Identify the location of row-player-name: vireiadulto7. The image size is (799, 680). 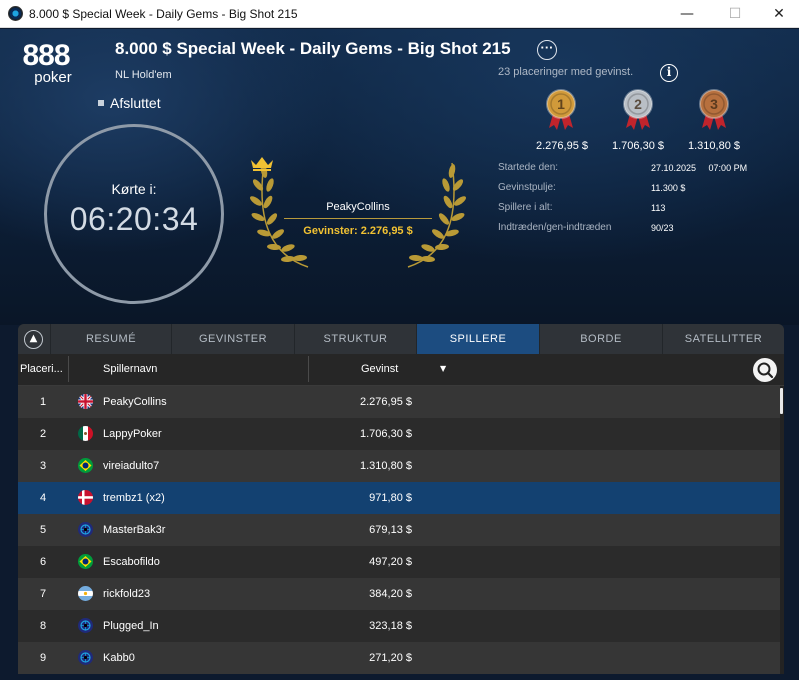
(131, 466).